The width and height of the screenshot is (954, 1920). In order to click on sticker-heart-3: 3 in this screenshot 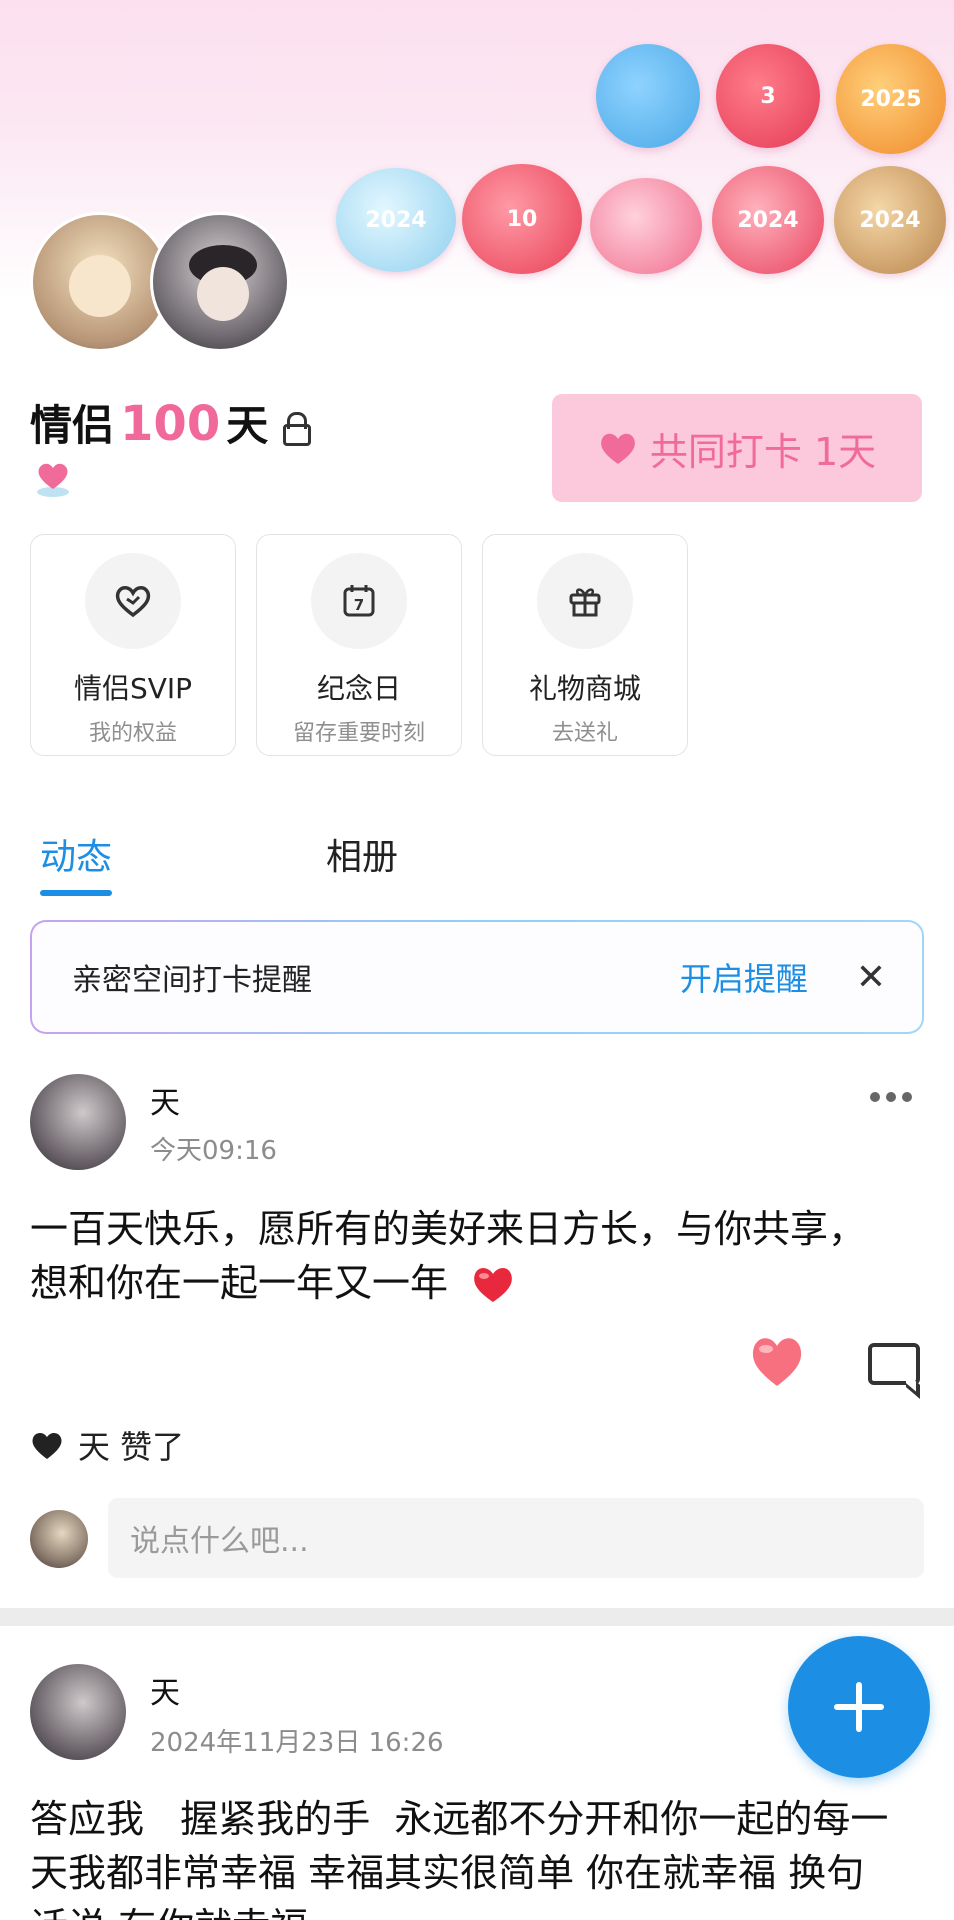, I will do `click(768, 96)`.